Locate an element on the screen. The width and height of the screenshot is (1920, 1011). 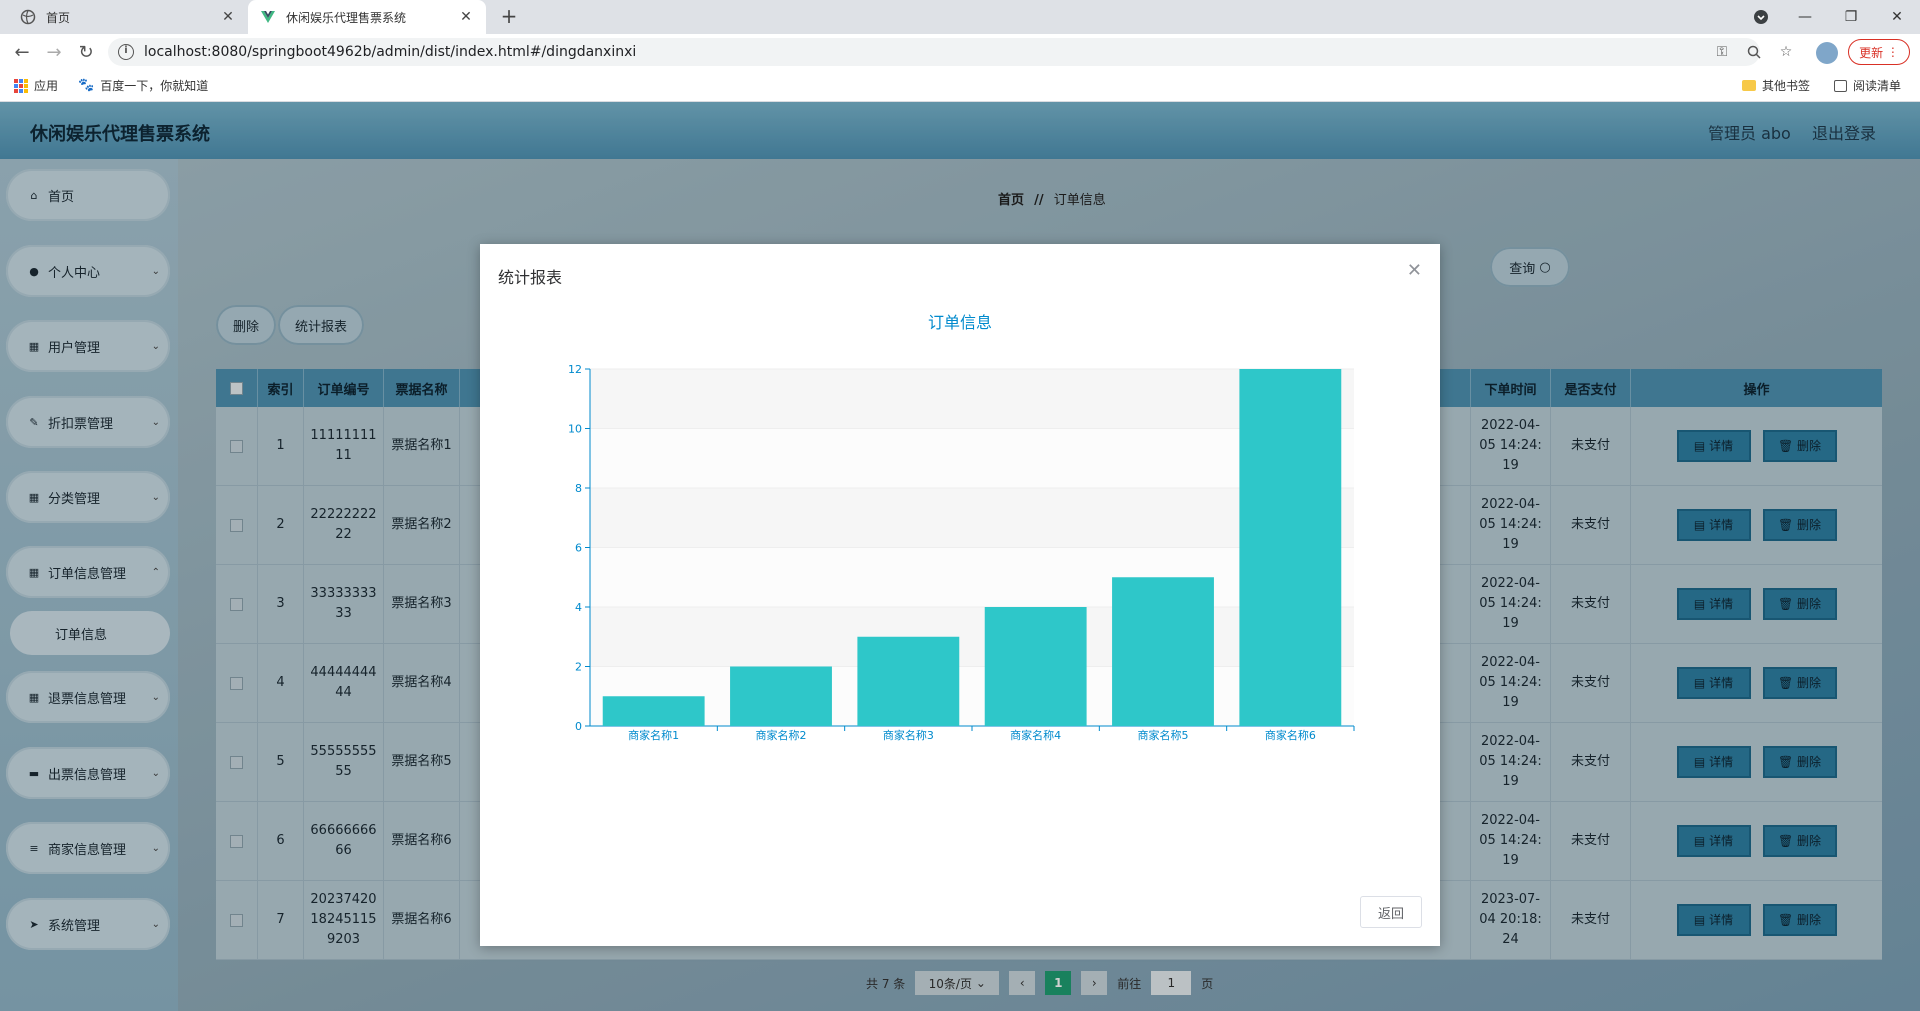
forward-icon: → is located at coordinates (54, 52).